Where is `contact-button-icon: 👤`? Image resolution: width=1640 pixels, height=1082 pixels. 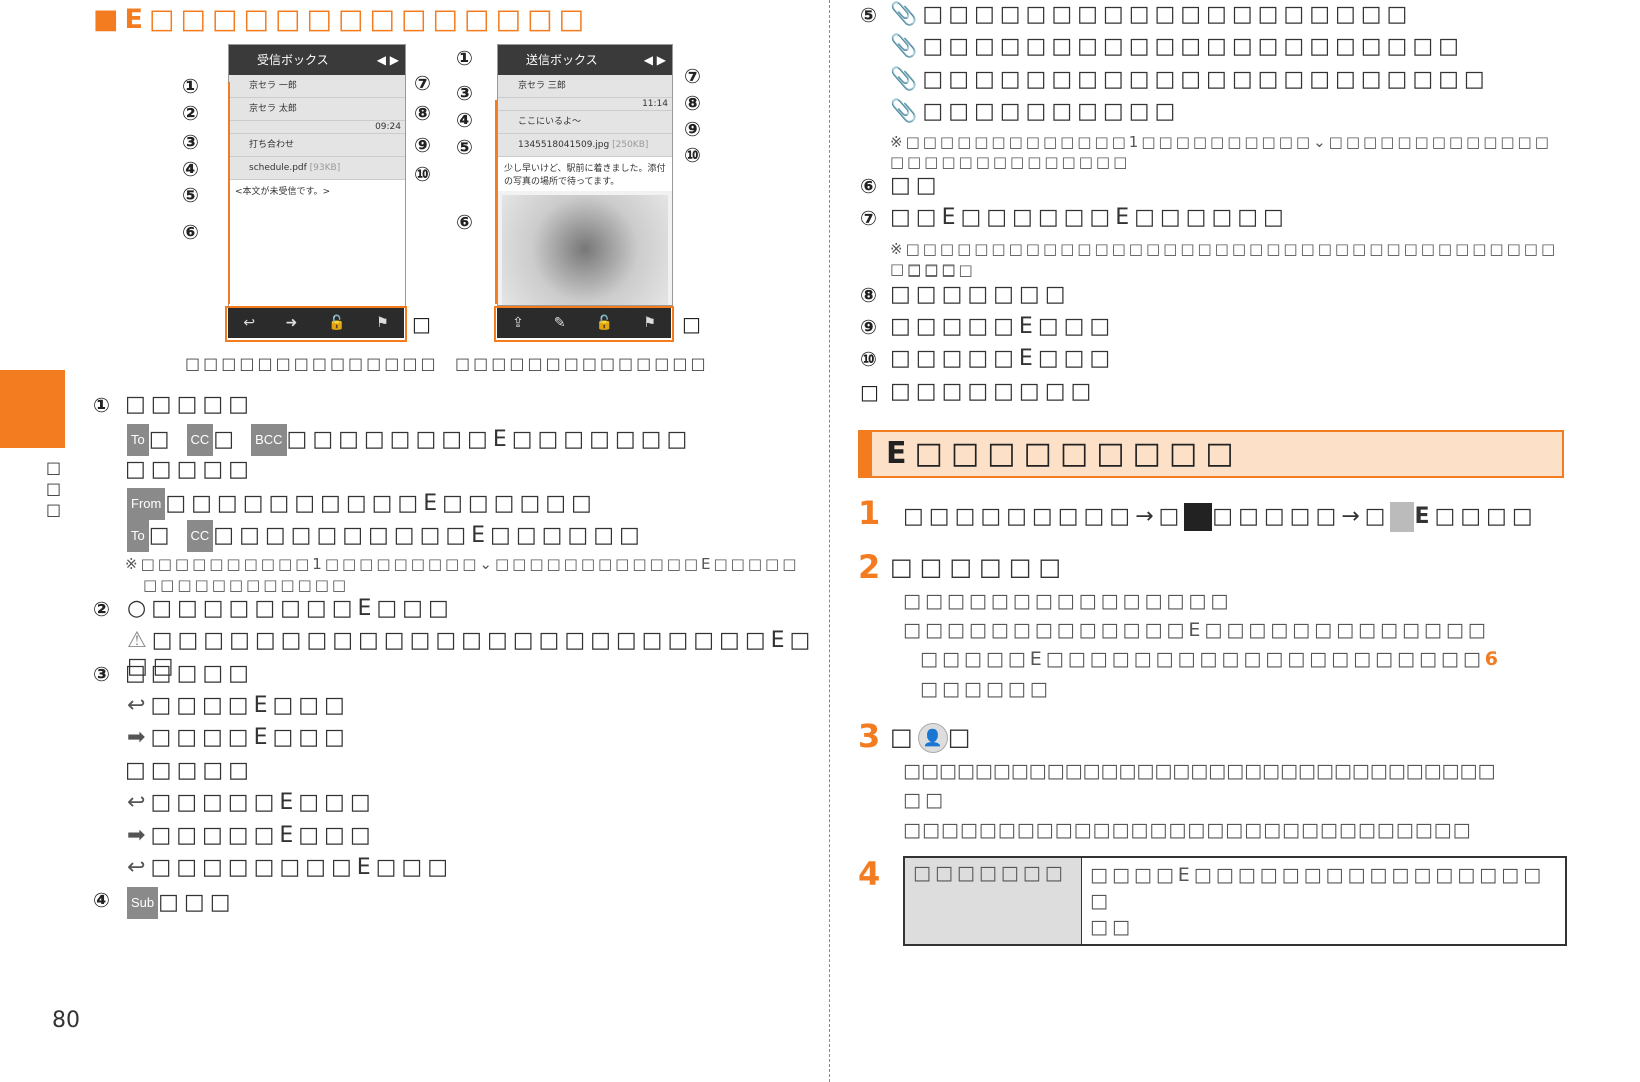
contact-button-icon: 👤 is located at coordinates (932, 738).